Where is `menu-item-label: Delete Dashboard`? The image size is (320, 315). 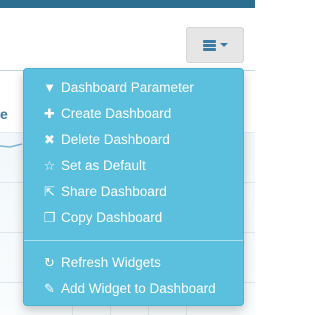 menu-item-label: Delete Dashboard is located at coordinates (115, 139).